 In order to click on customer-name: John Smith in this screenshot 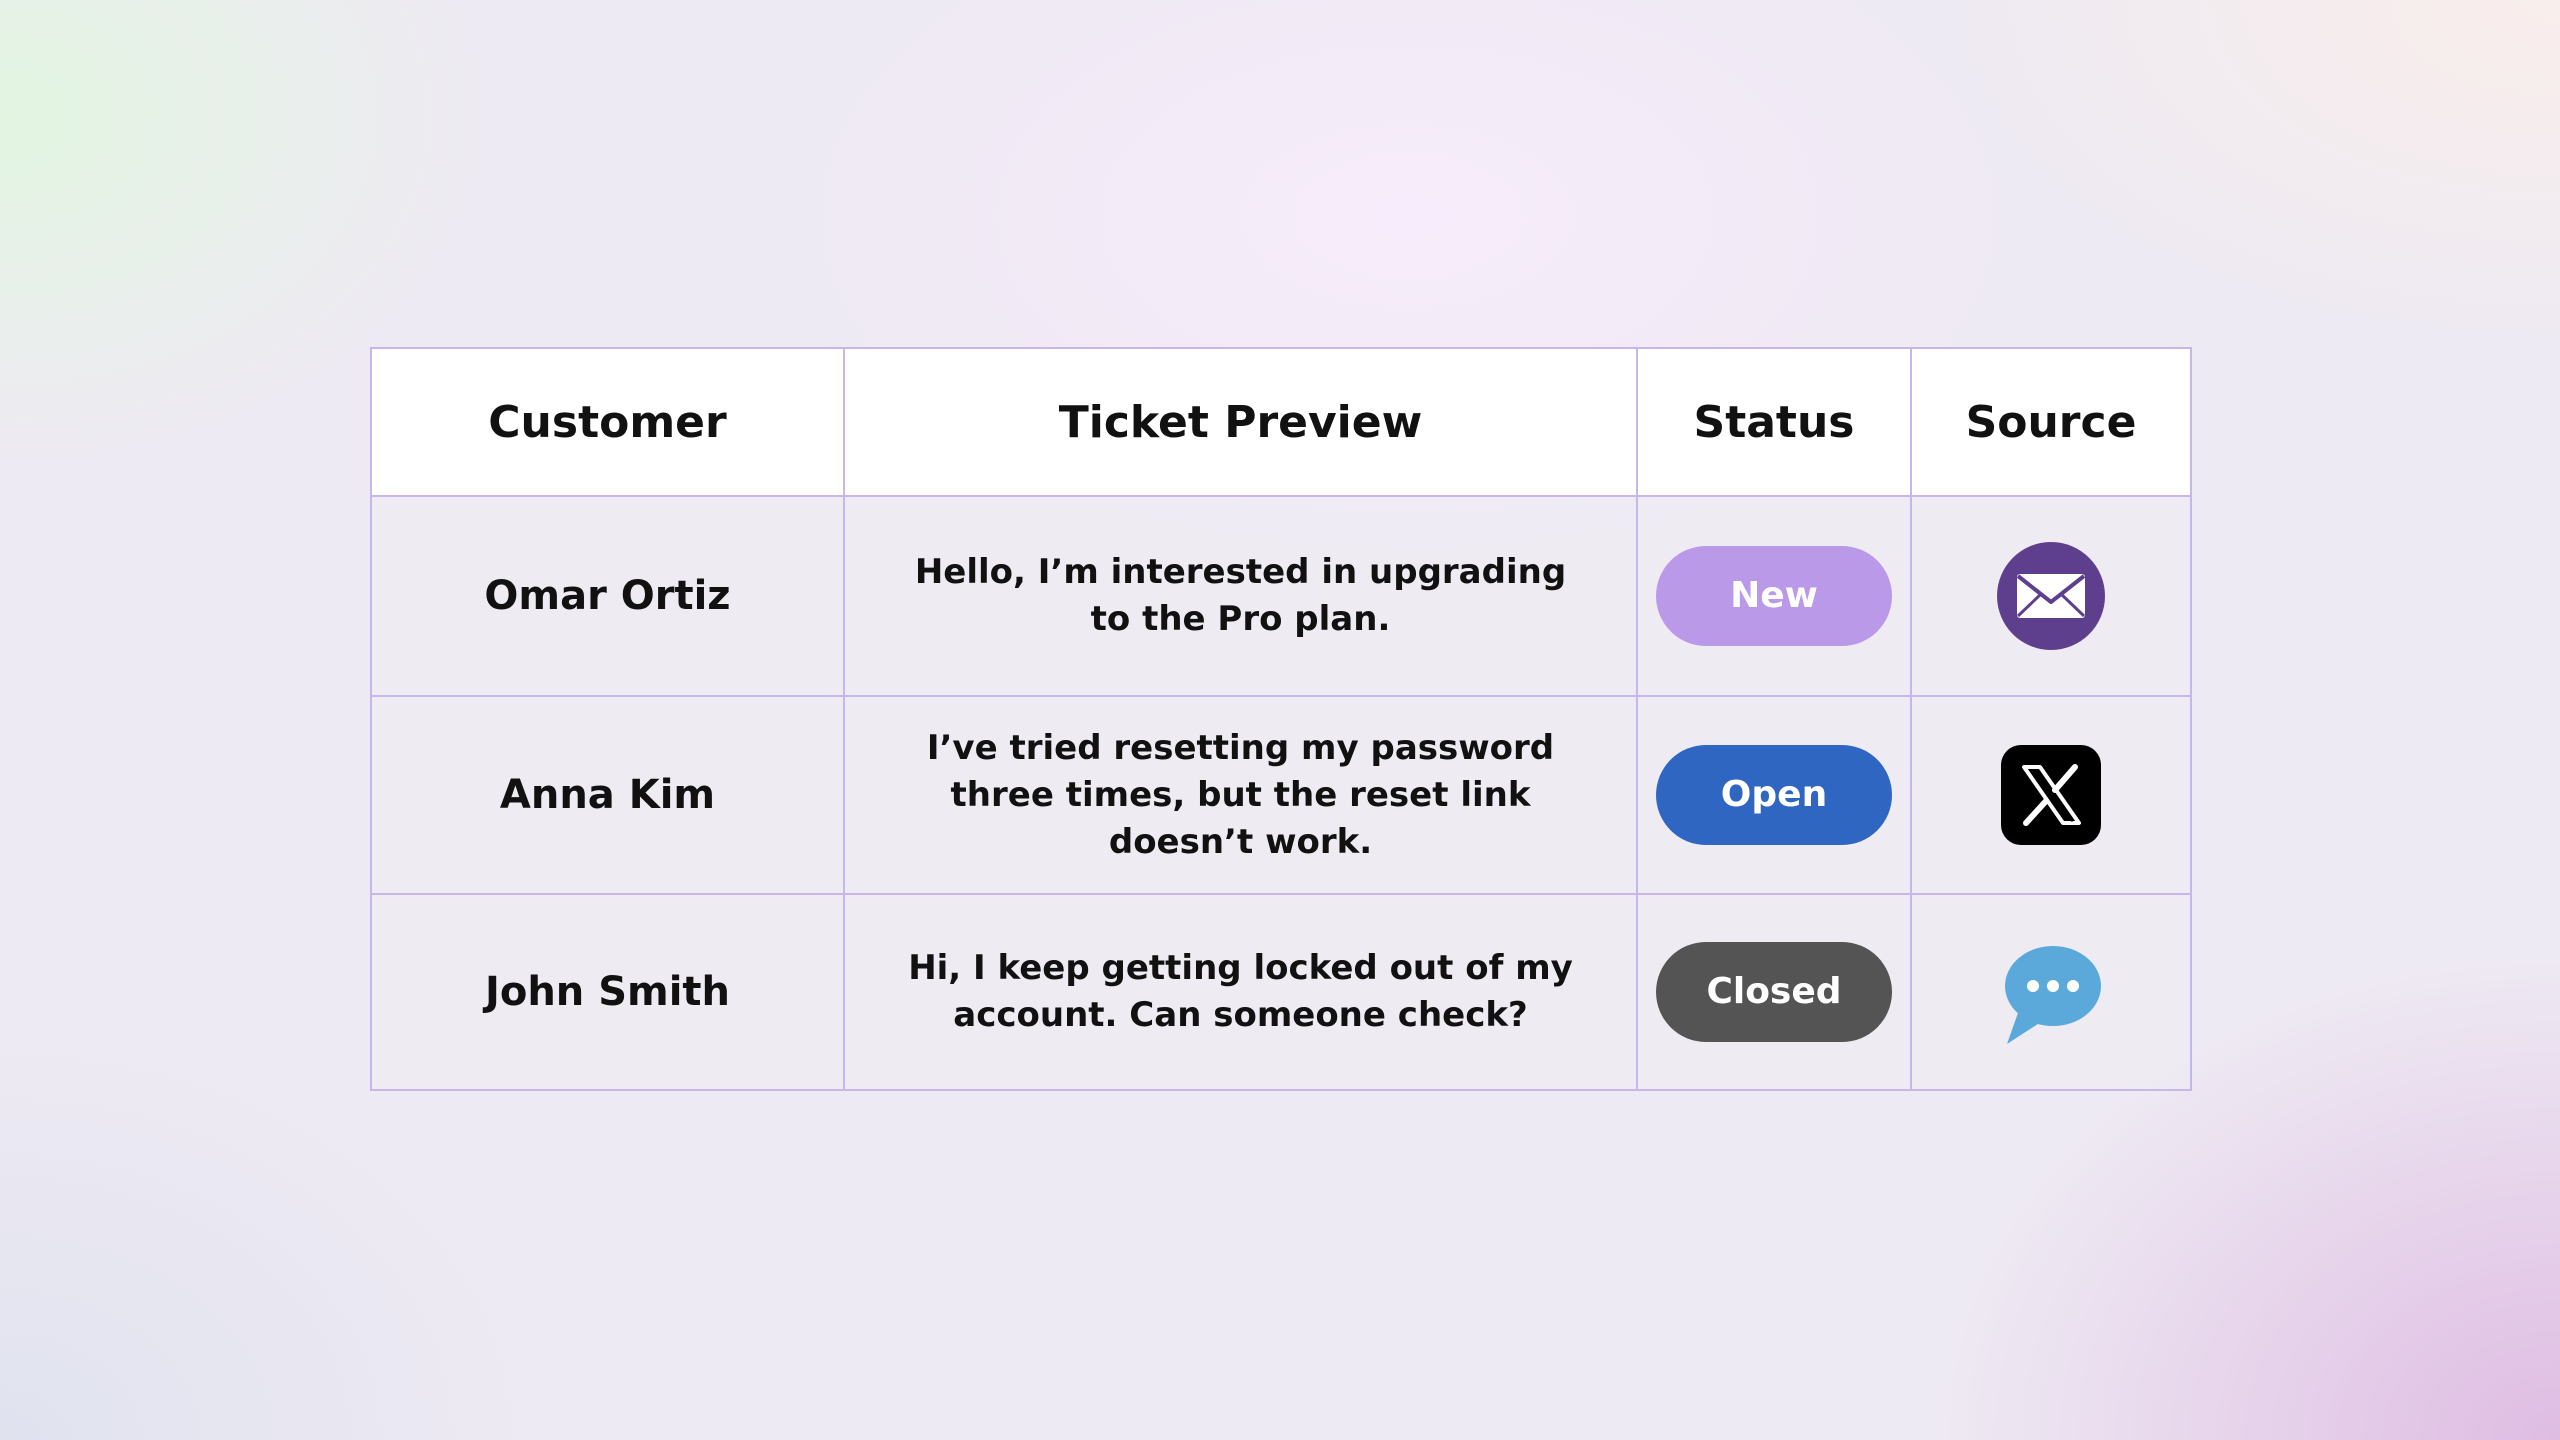, I will do `click(607, 992)`.